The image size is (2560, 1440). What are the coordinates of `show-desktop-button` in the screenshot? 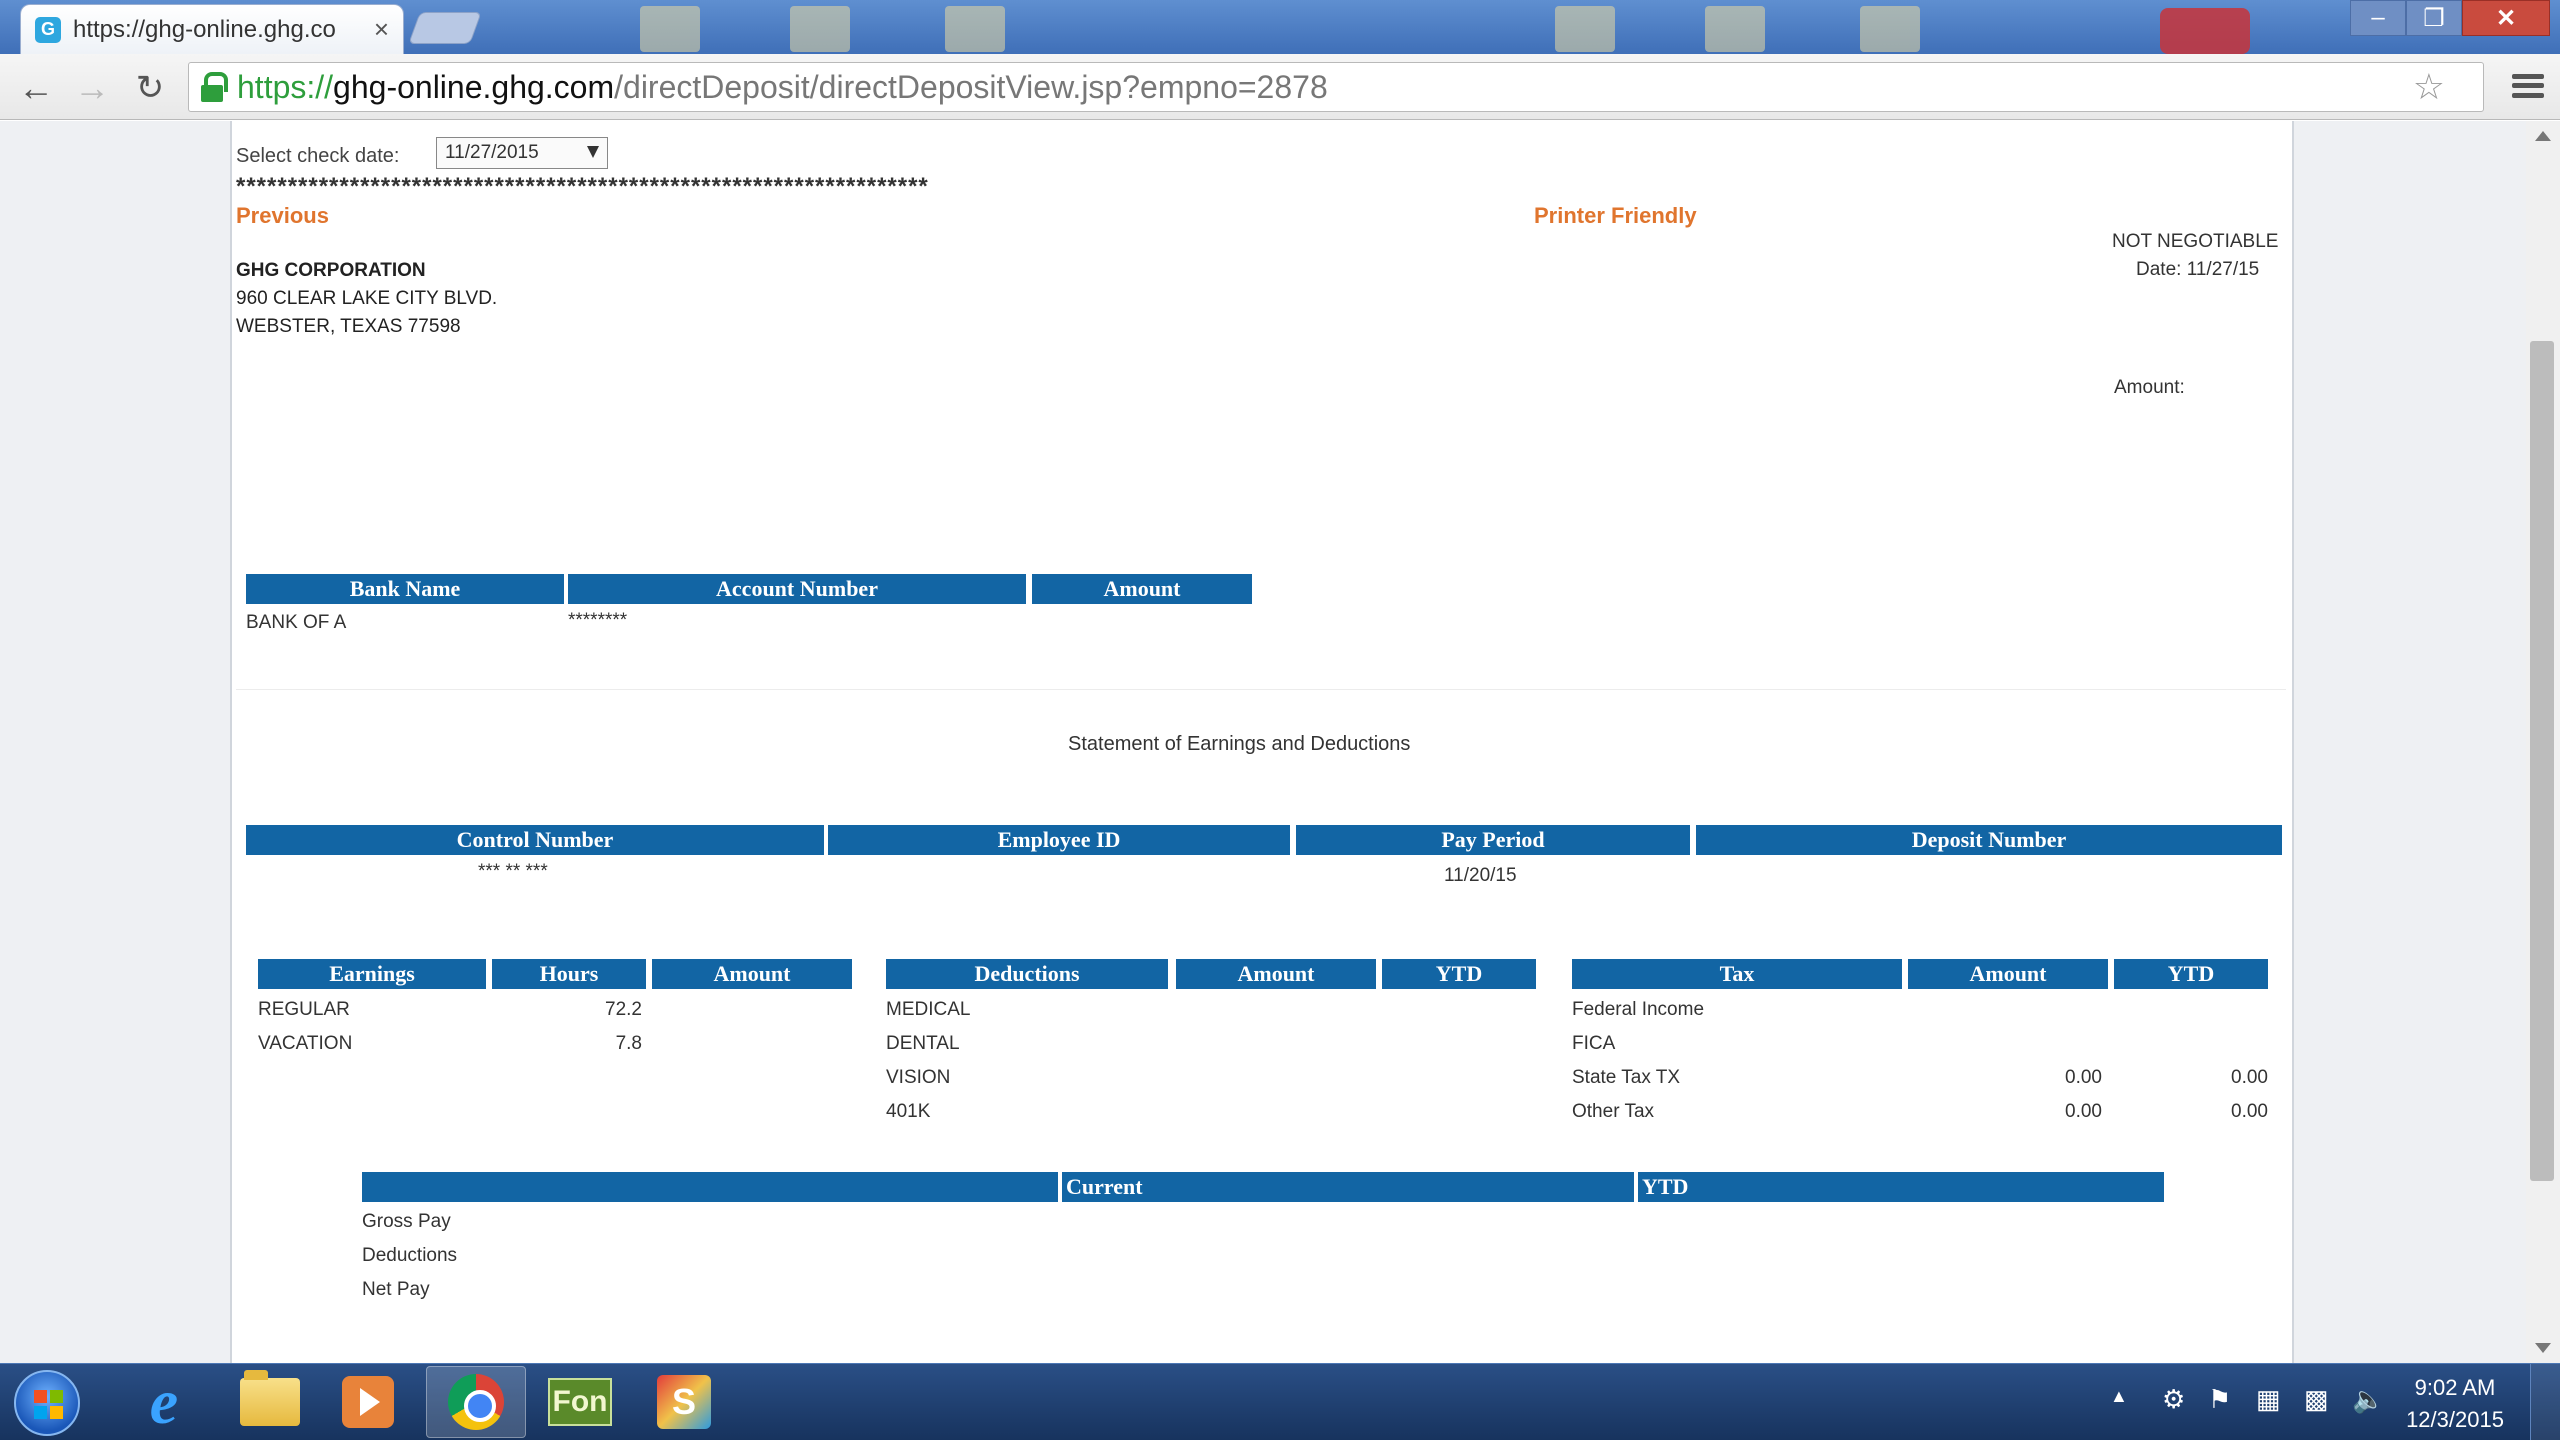 It's located at (2545, 1402).